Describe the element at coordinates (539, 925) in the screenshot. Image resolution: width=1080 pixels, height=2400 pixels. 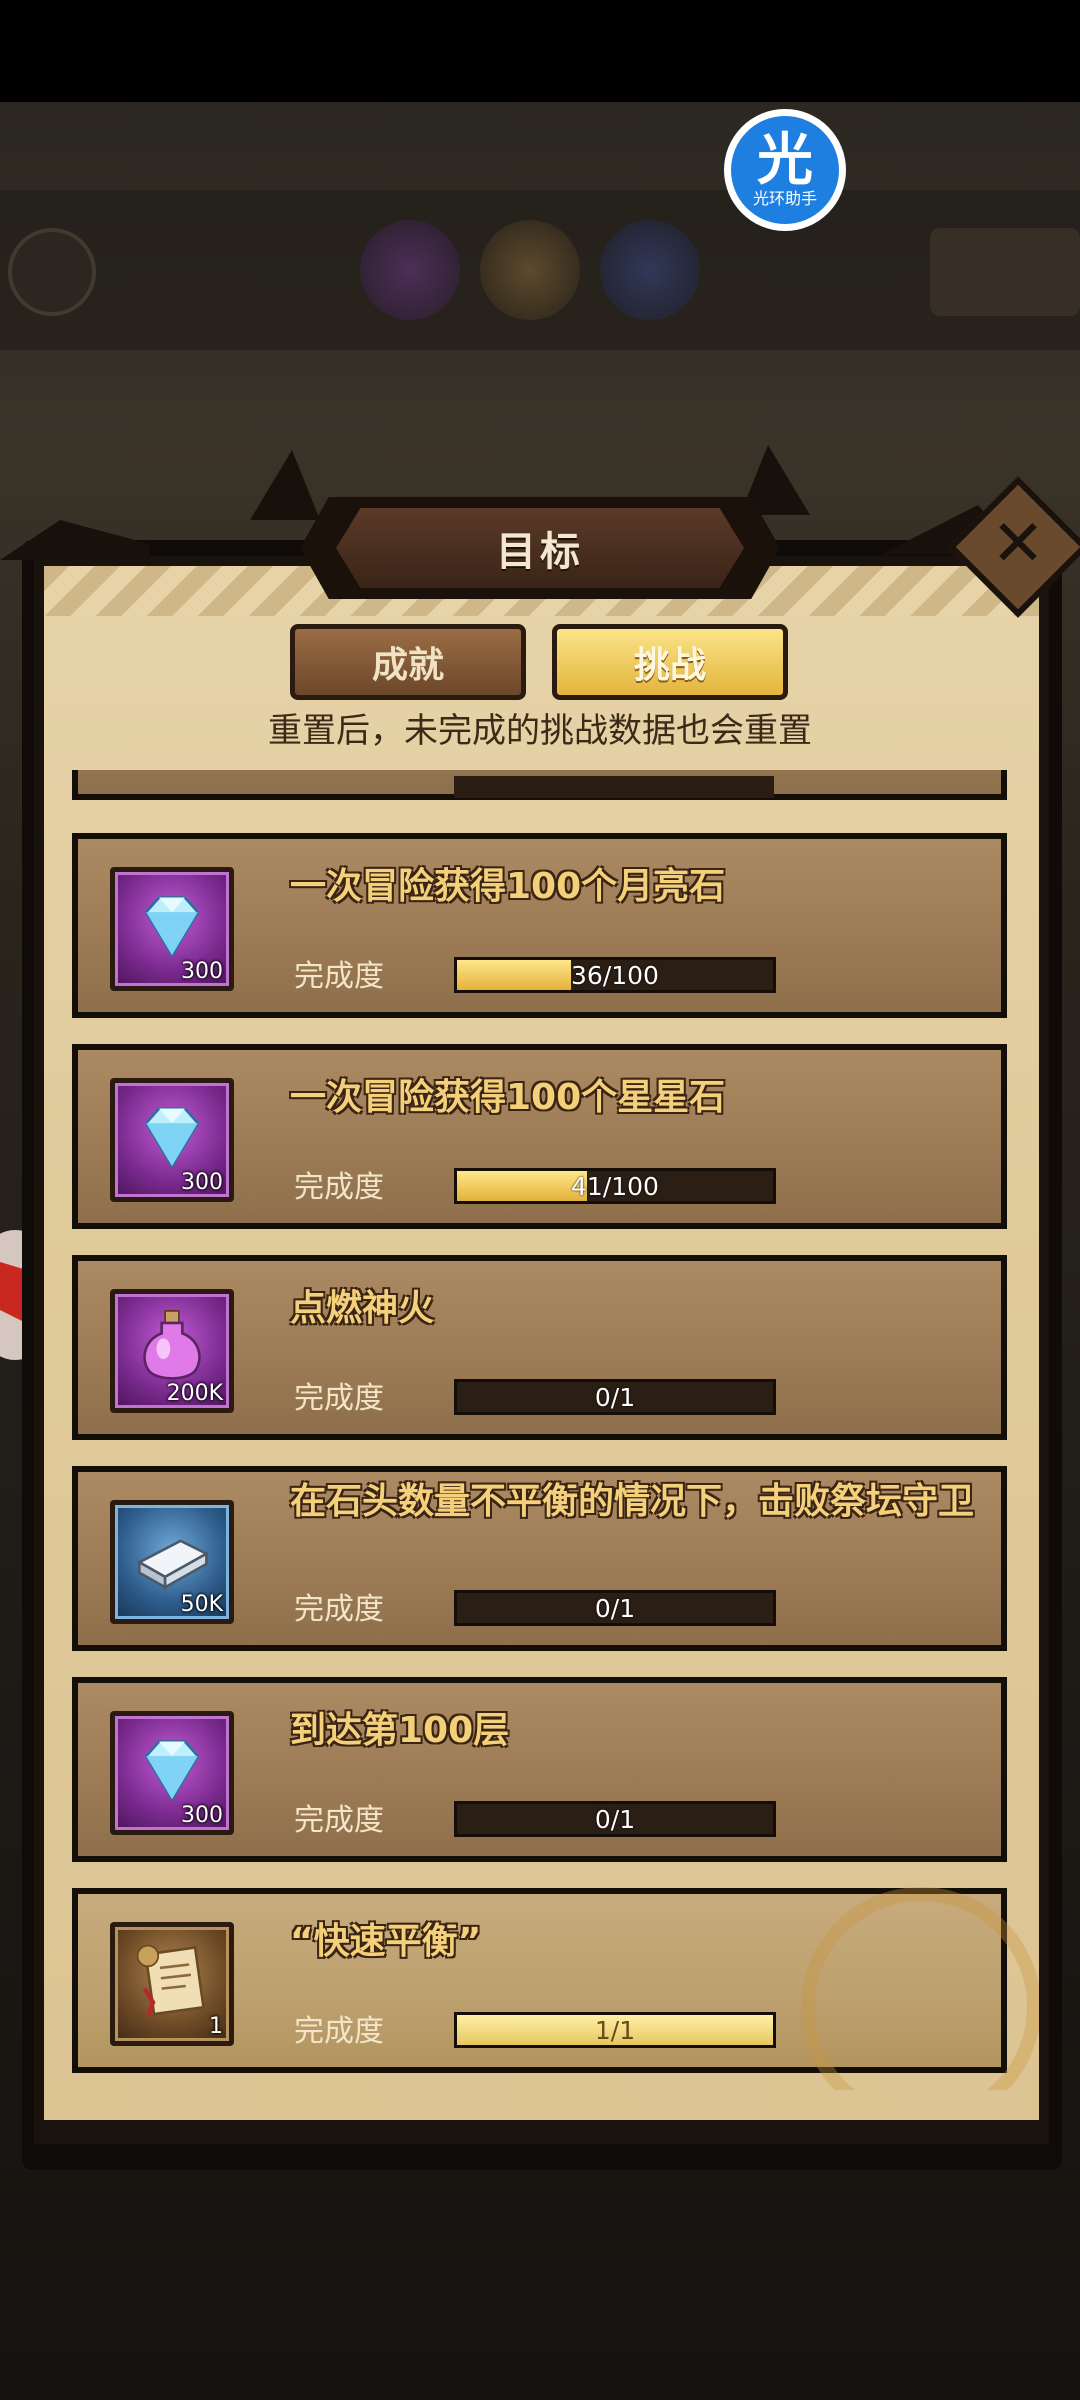
I see `challenge-item: 300 一次冒险获得100个月亮石 完成度 36/100` at that location.